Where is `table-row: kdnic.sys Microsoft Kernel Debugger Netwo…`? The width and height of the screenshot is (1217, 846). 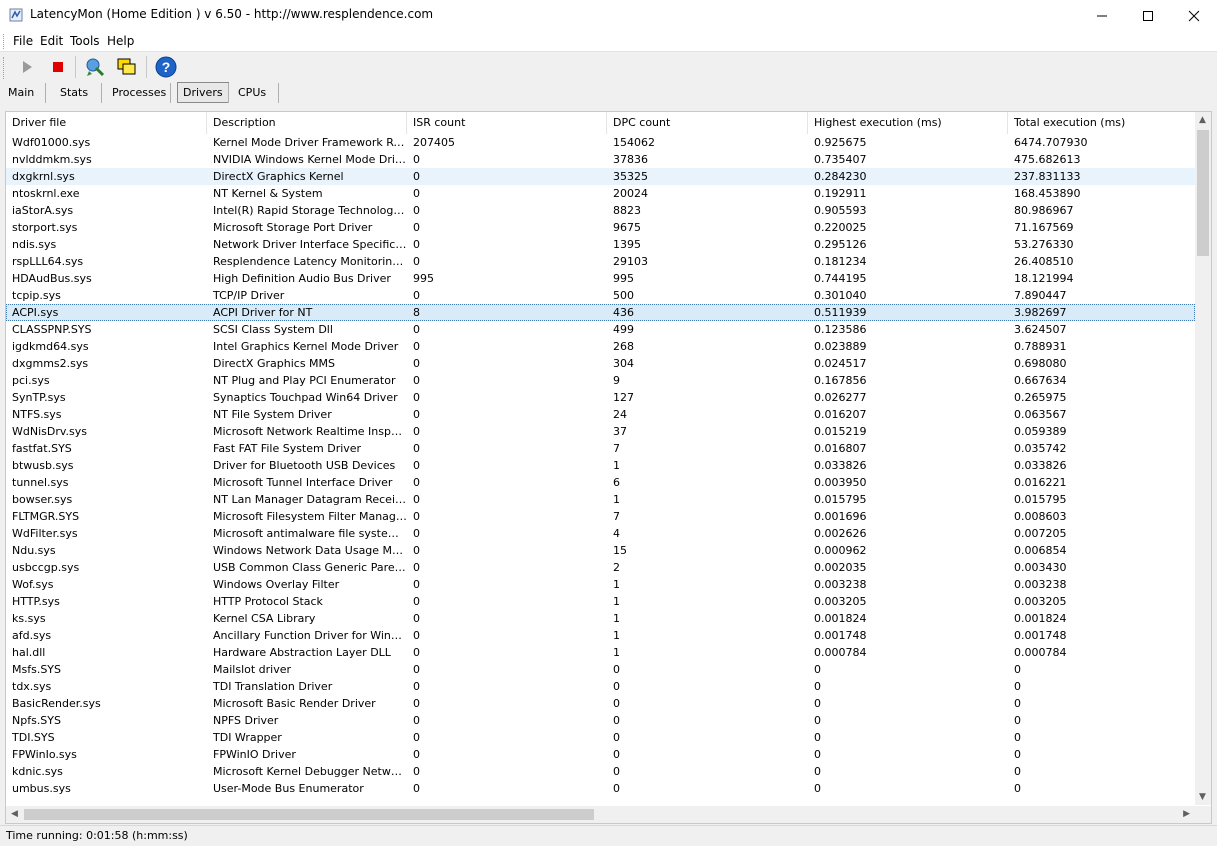
table-row: kdnic.sys Microsoft Kernel Debugger Netwo… is located at coordinates (600, 771).